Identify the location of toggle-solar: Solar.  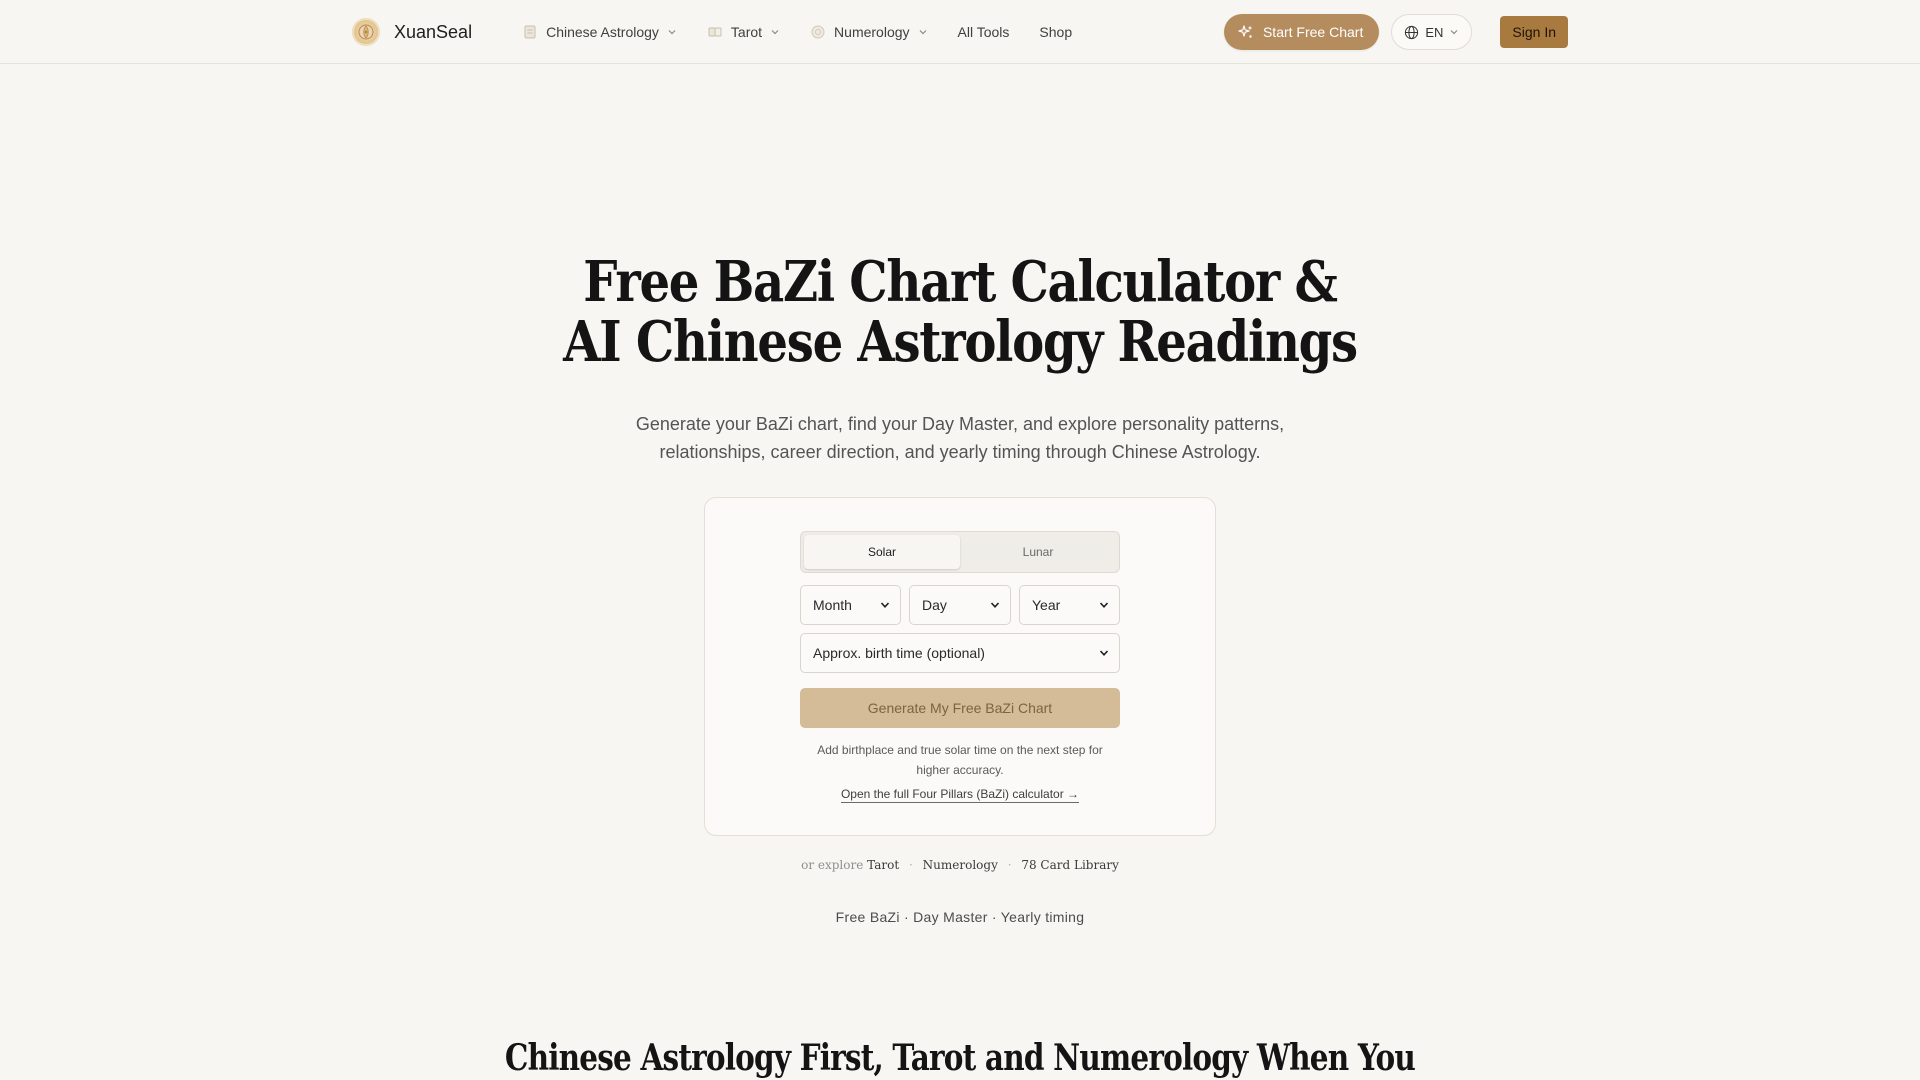
(882, 552).